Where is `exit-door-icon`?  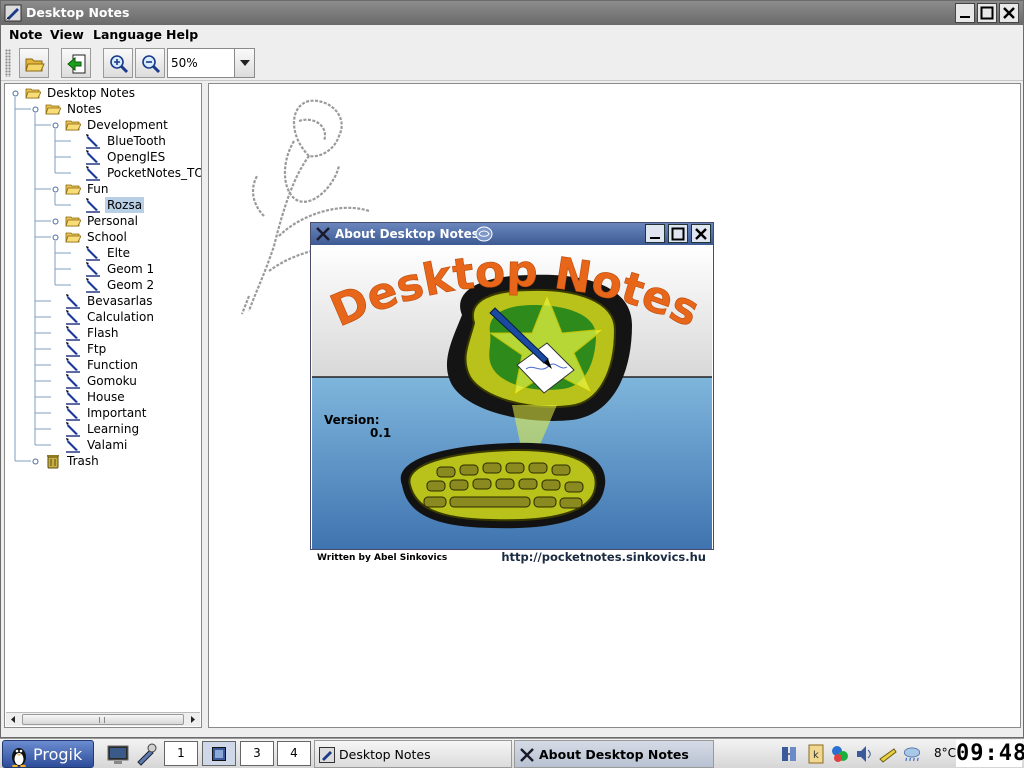
exit-door-icon is located at coordinates (76, 64).